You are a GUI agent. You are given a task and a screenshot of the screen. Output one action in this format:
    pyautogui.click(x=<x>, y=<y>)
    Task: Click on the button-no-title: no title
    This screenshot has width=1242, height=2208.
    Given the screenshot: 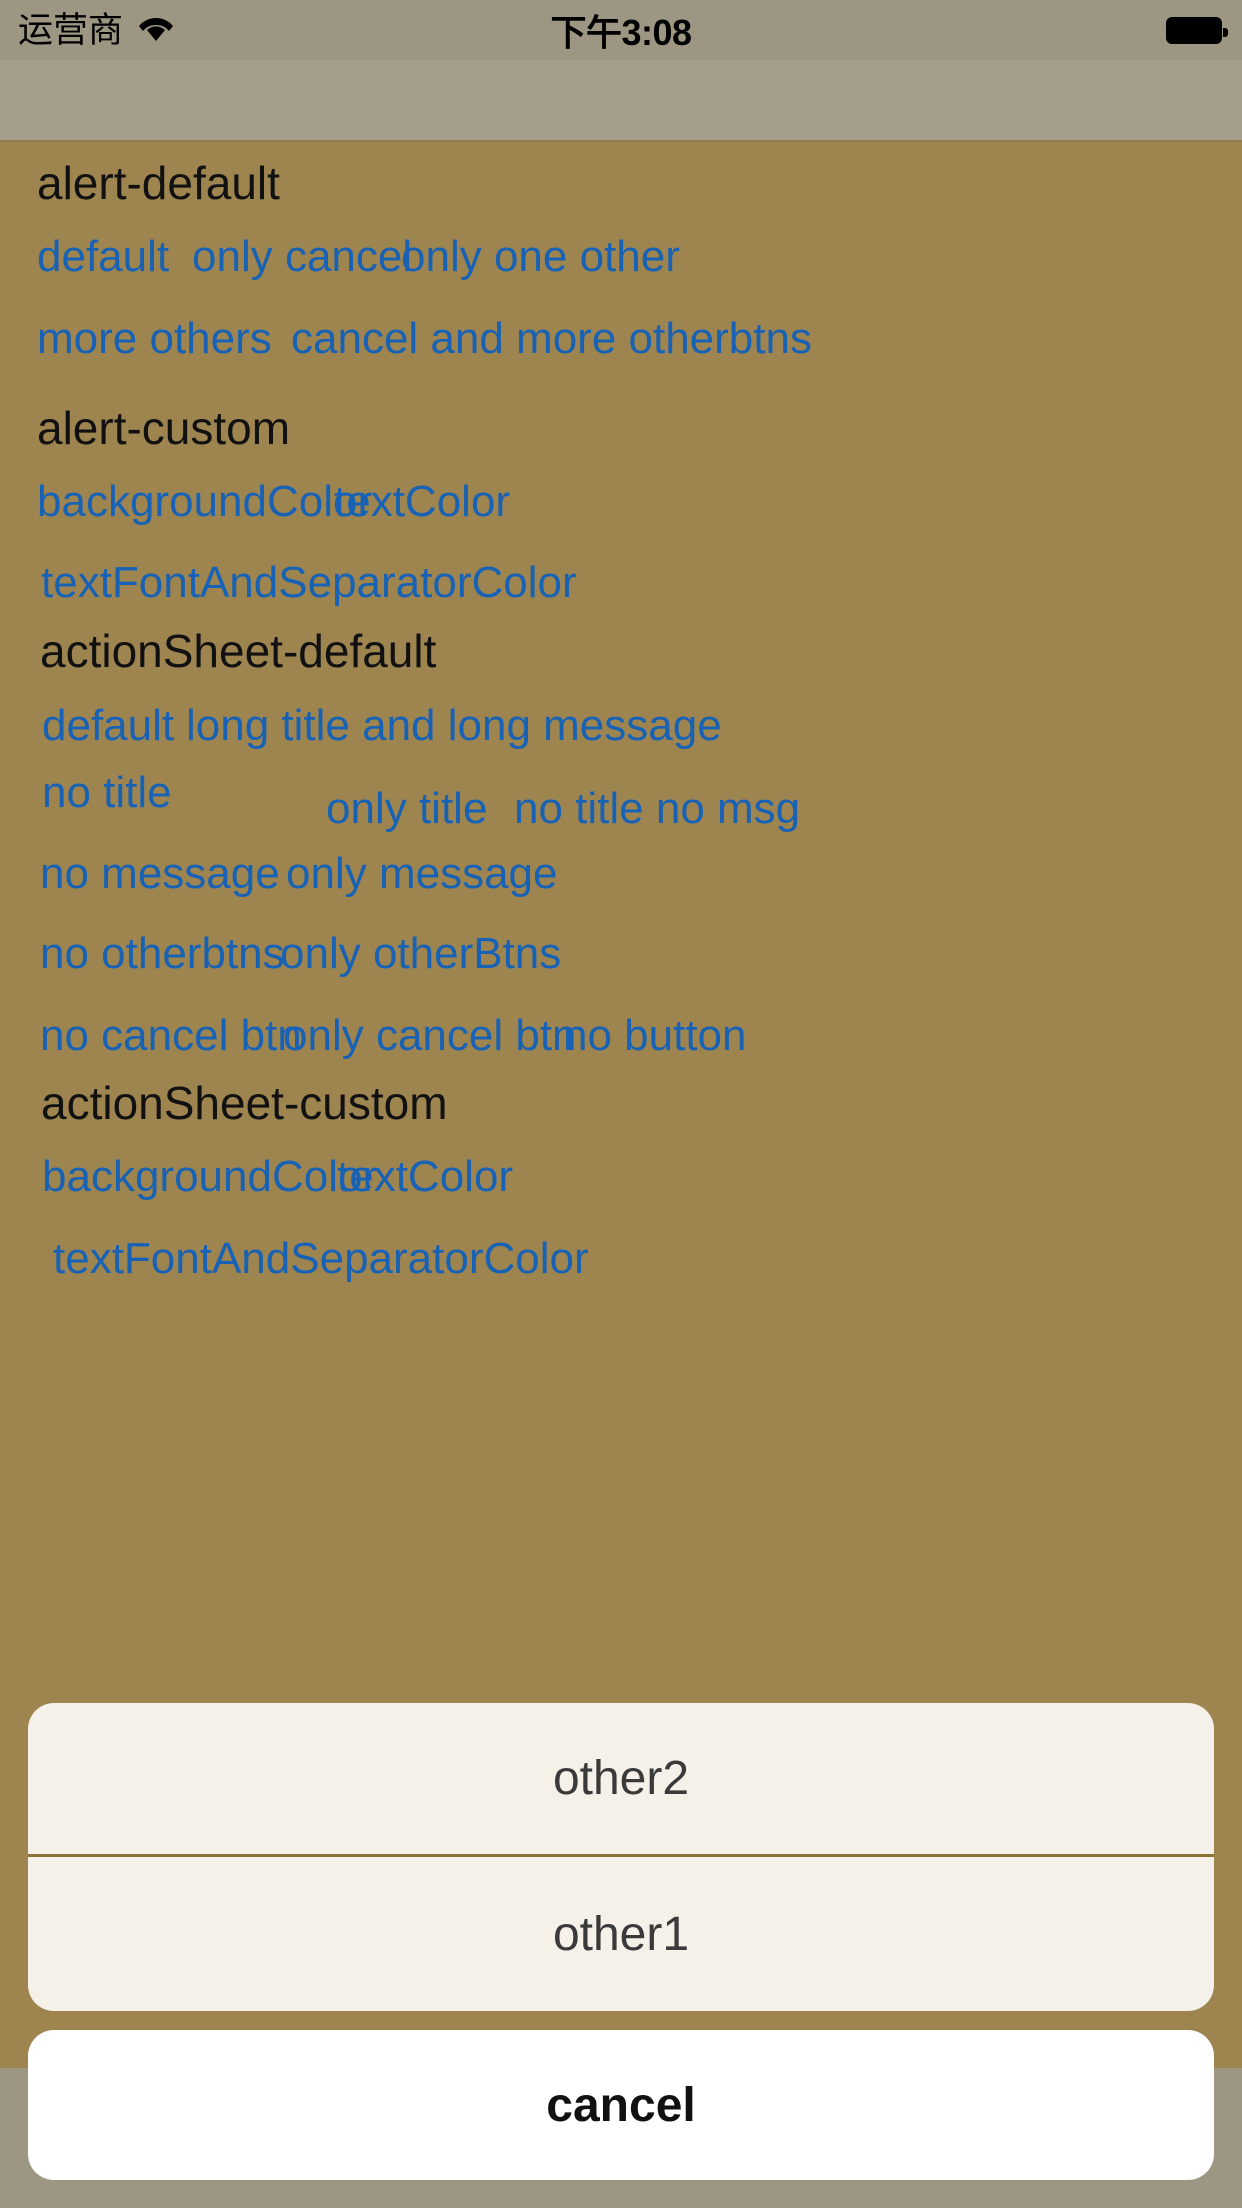 What is the action you would take?
    pyautogui.click(x=107, y=793)
    